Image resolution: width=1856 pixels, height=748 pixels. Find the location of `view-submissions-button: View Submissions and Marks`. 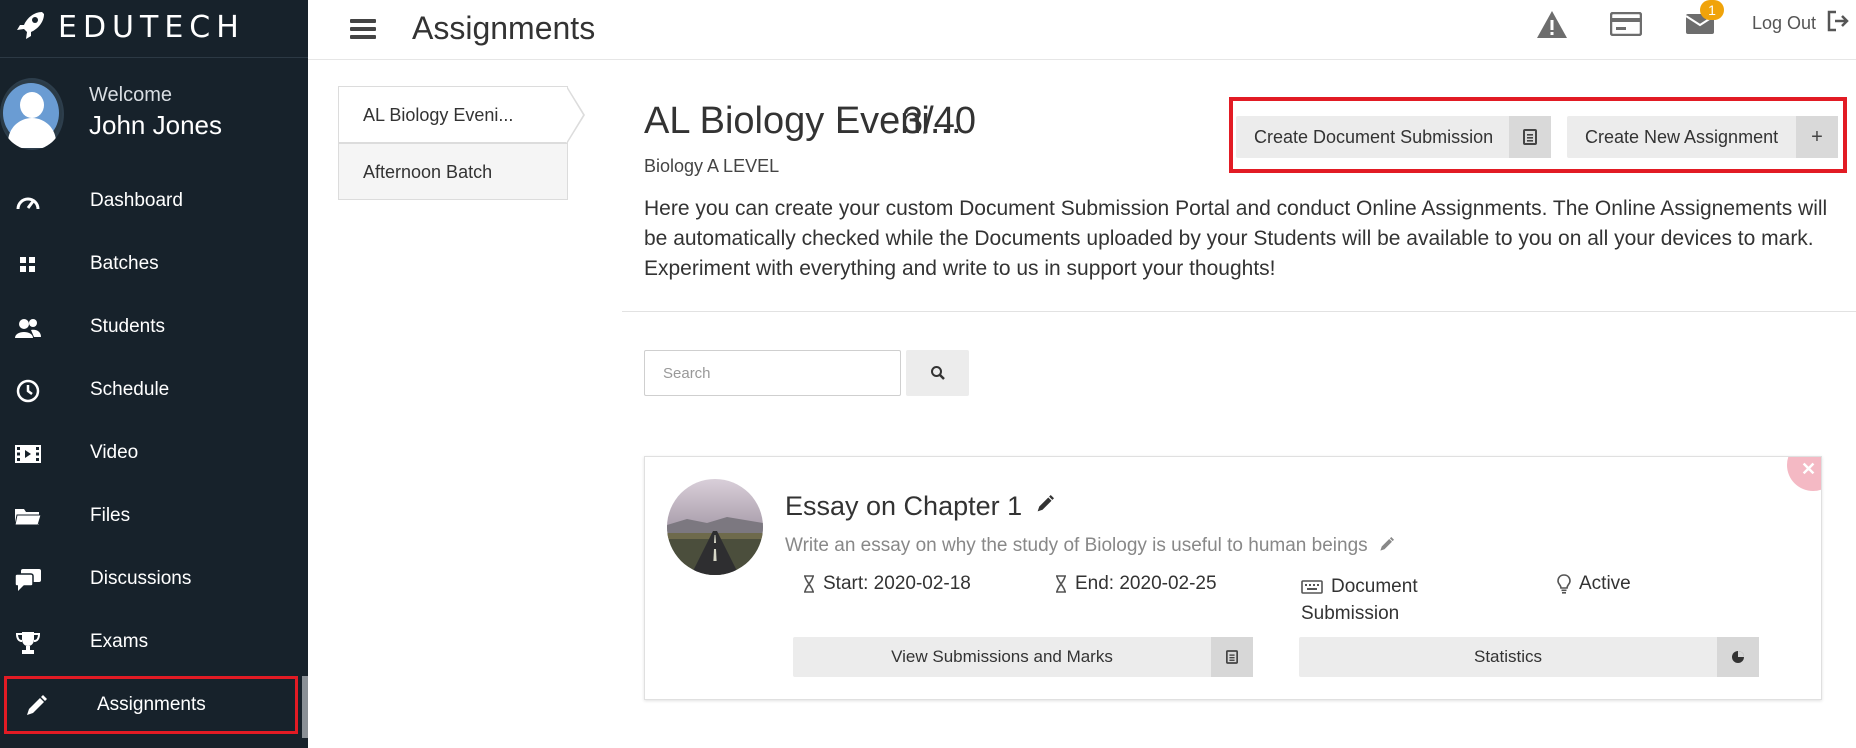

view-submissions-button: View Submissions and Marks is located at coordinates (1023, 657).